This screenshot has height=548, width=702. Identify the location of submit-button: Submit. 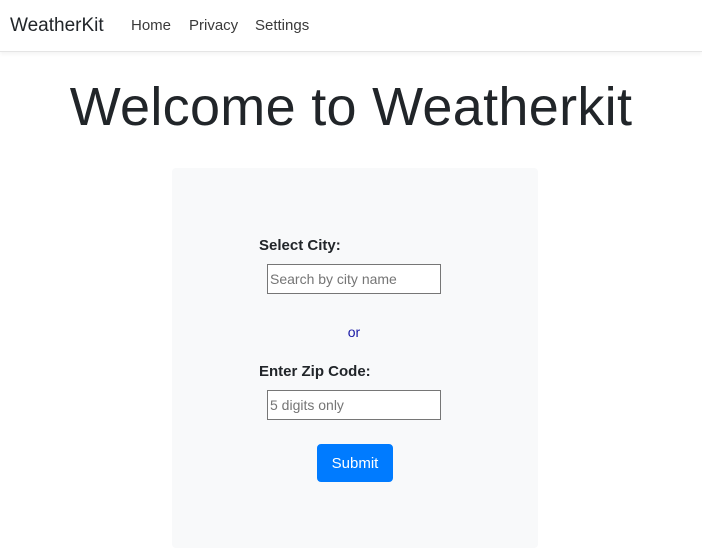
(355, 463).